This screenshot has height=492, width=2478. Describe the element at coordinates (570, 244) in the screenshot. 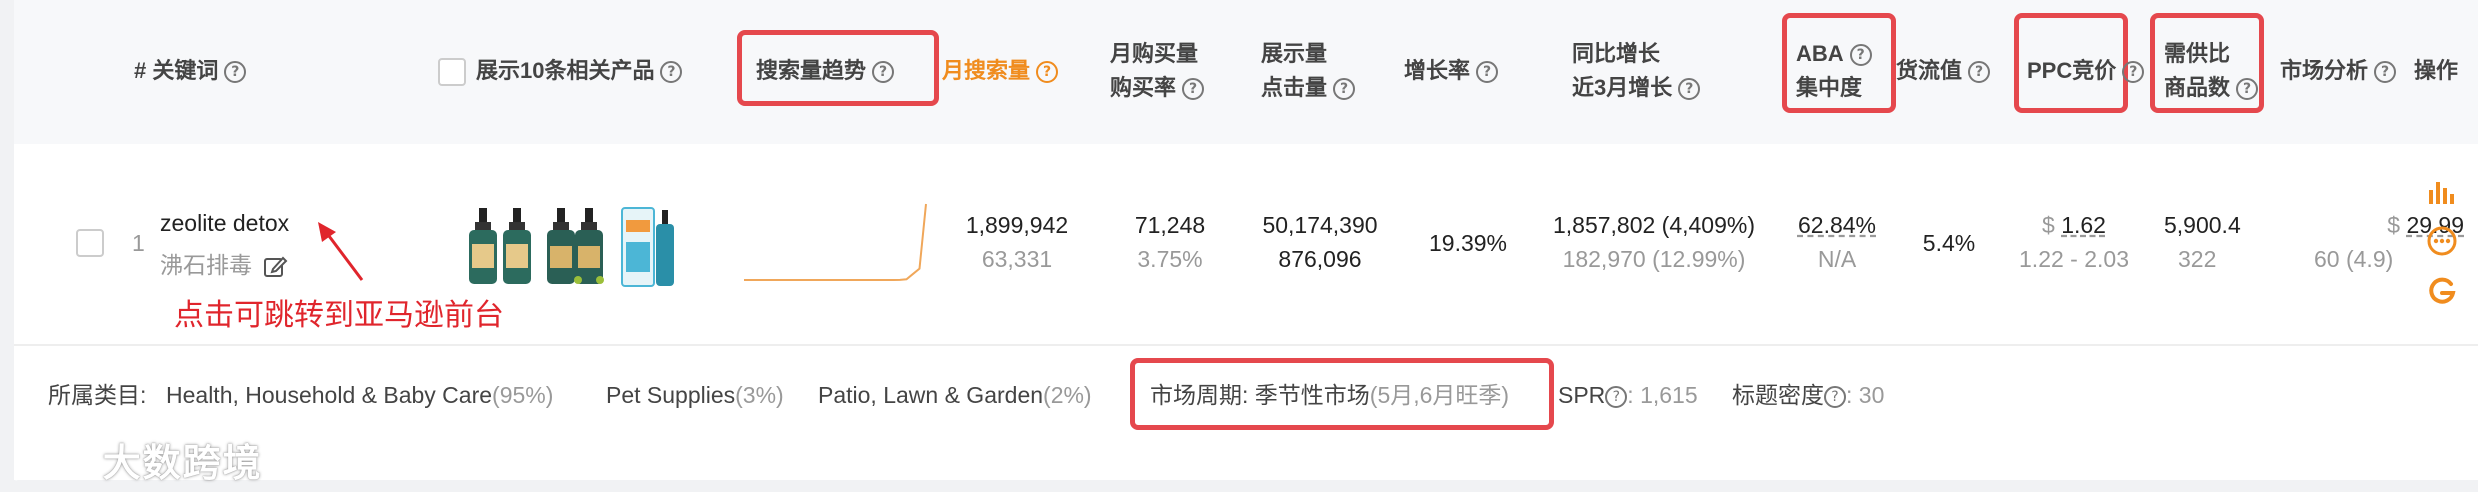

I see `product-thumbnails` at that location.